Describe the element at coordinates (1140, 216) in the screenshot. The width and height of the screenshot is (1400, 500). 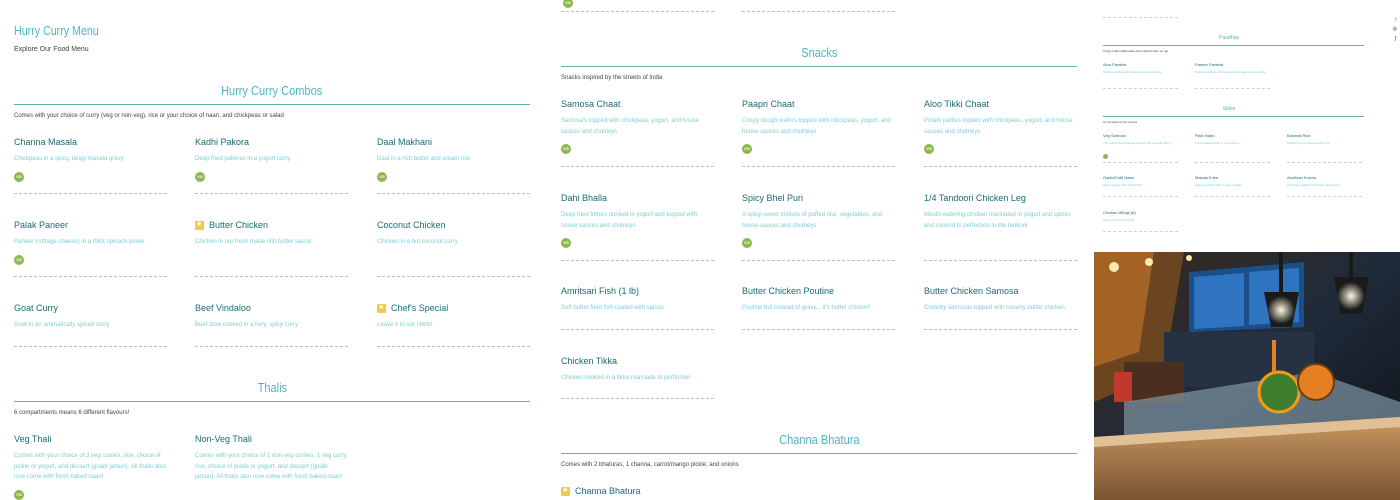
I see `menu-item: Chicken Wings (6) Wings of chicken wings` at that location.